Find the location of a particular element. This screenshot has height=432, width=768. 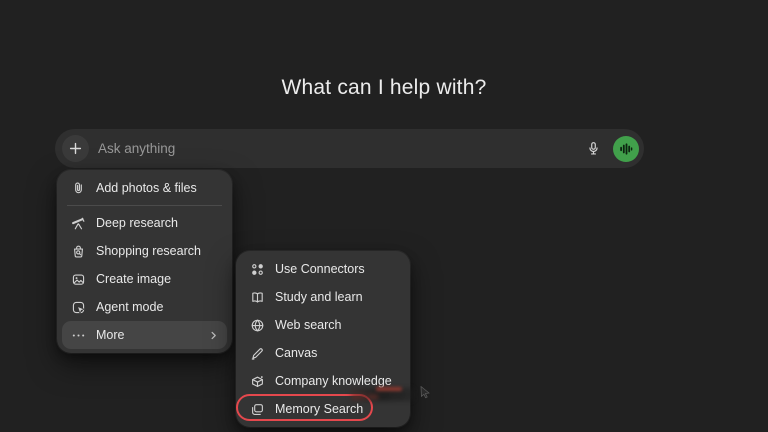

paperclip-icon is located at coordinates (78, 188).